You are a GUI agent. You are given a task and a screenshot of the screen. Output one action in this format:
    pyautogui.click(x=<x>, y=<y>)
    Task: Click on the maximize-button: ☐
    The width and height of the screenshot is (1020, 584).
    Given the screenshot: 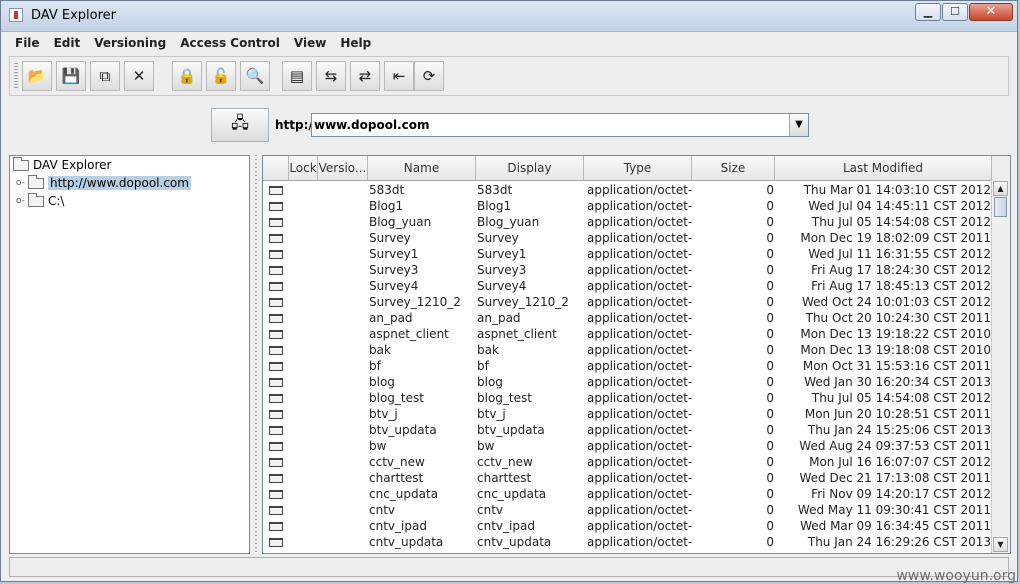 What is the action you would take?
    pyautogui.click(x=955, y=12)
    